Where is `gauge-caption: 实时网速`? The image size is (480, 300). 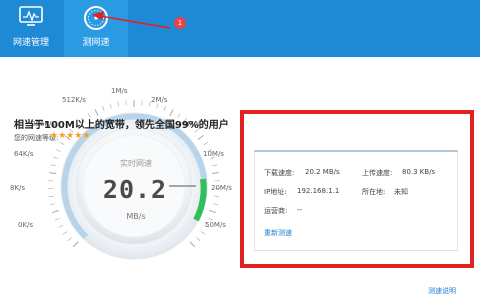
gauge-caption: 实时网速 is located at coordinates (136, 163).